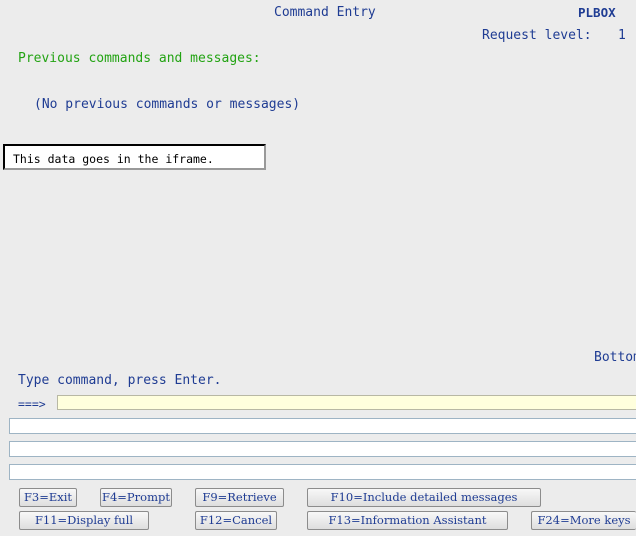 The width and height of the screenshot is (636, 536). I want to click on f10-include-detailed-messages-button: F10=Include detailed messages, so click(424, 497).